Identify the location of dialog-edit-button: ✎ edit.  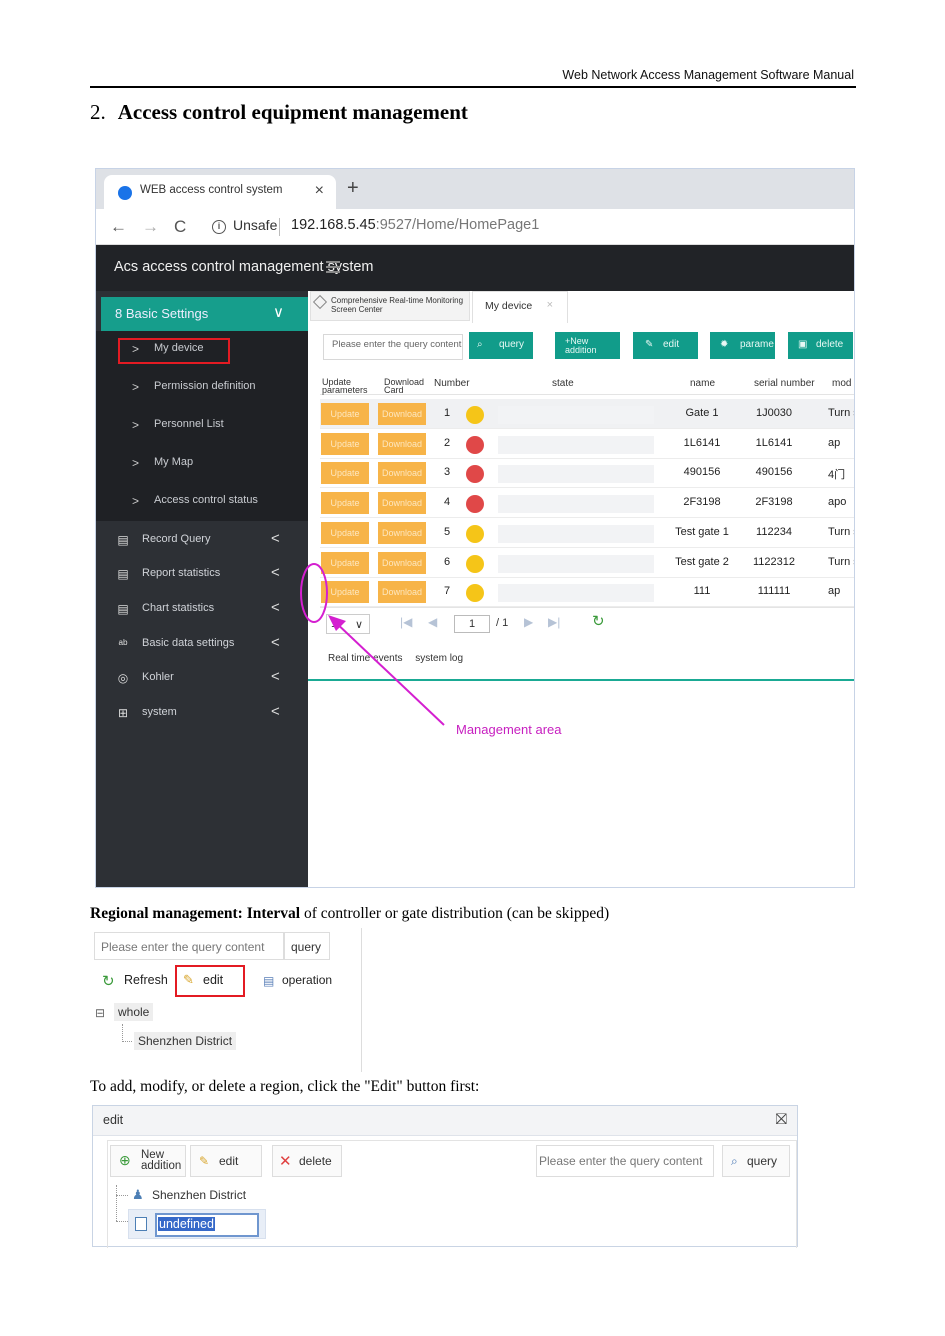
(226, 1161).